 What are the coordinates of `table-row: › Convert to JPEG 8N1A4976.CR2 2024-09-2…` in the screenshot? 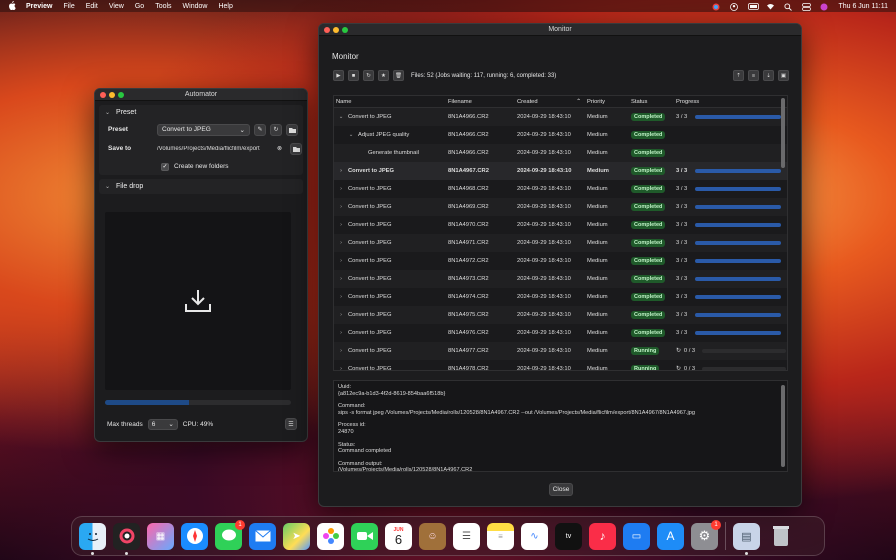 It's located at (560, 333).